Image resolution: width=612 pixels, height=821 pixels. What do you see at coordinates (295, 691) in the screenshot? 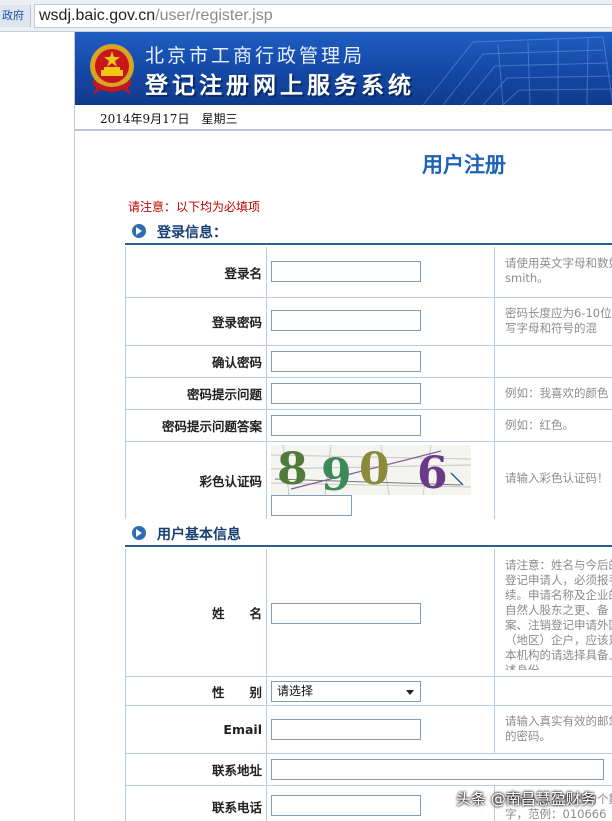
I see `gender-selected-value: 请选择` at bounding box center [295, 691].